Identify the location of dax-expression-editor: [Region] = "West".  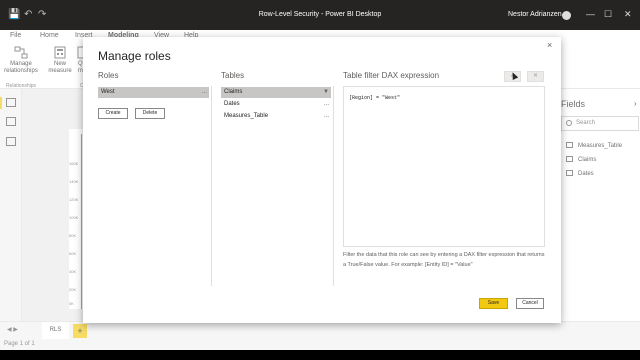
(444, 166).